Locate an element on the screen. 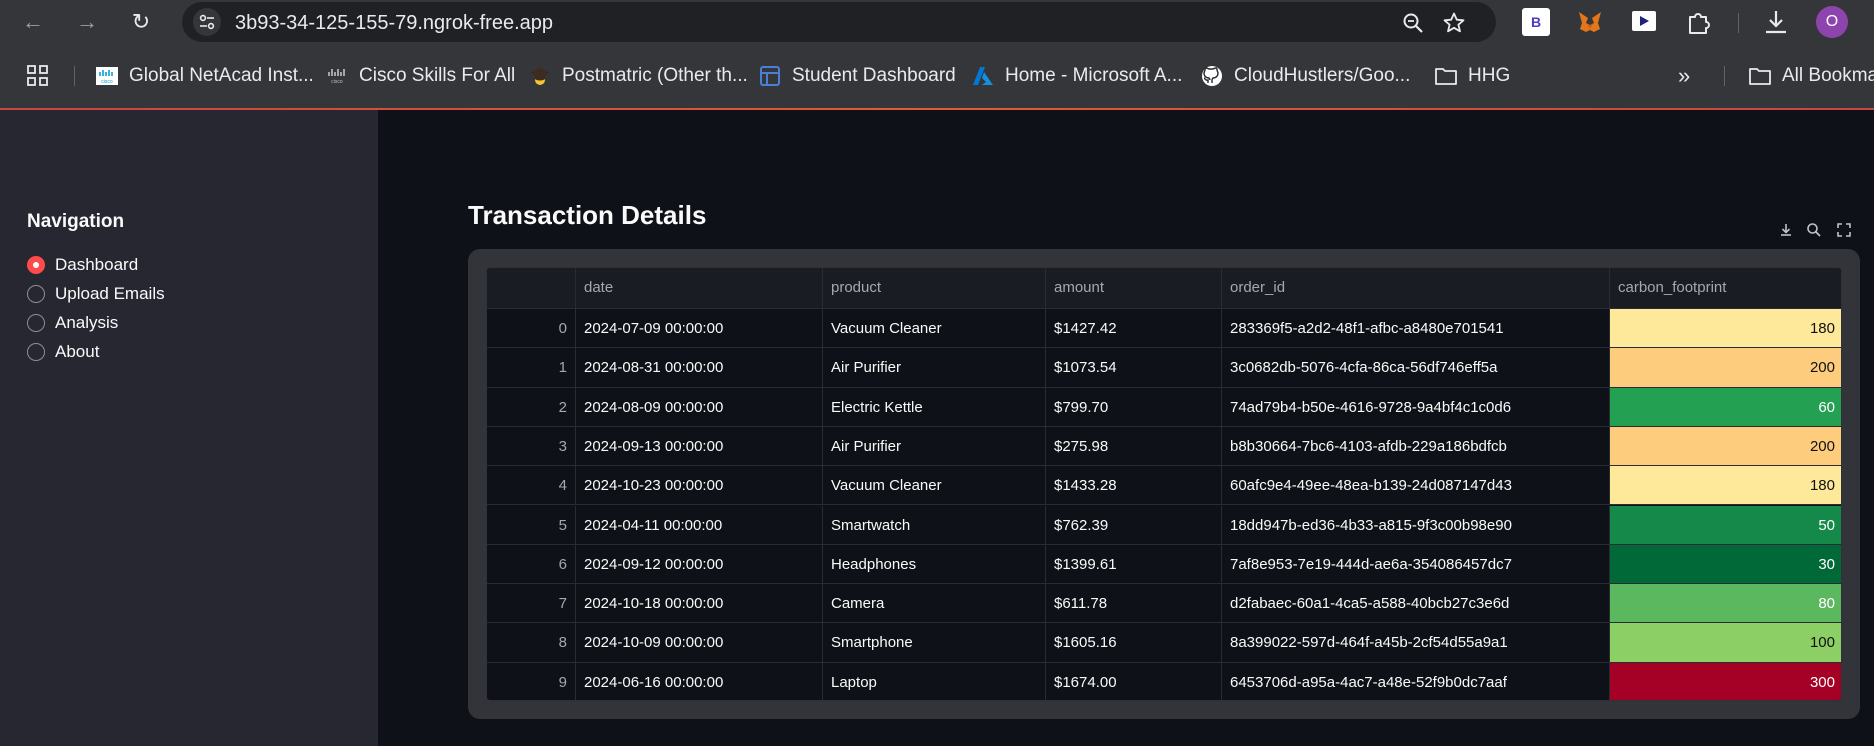 The width and height of the screenshot is (1874, 746). cell-product: Headphones is located at coordinates (934, 564).